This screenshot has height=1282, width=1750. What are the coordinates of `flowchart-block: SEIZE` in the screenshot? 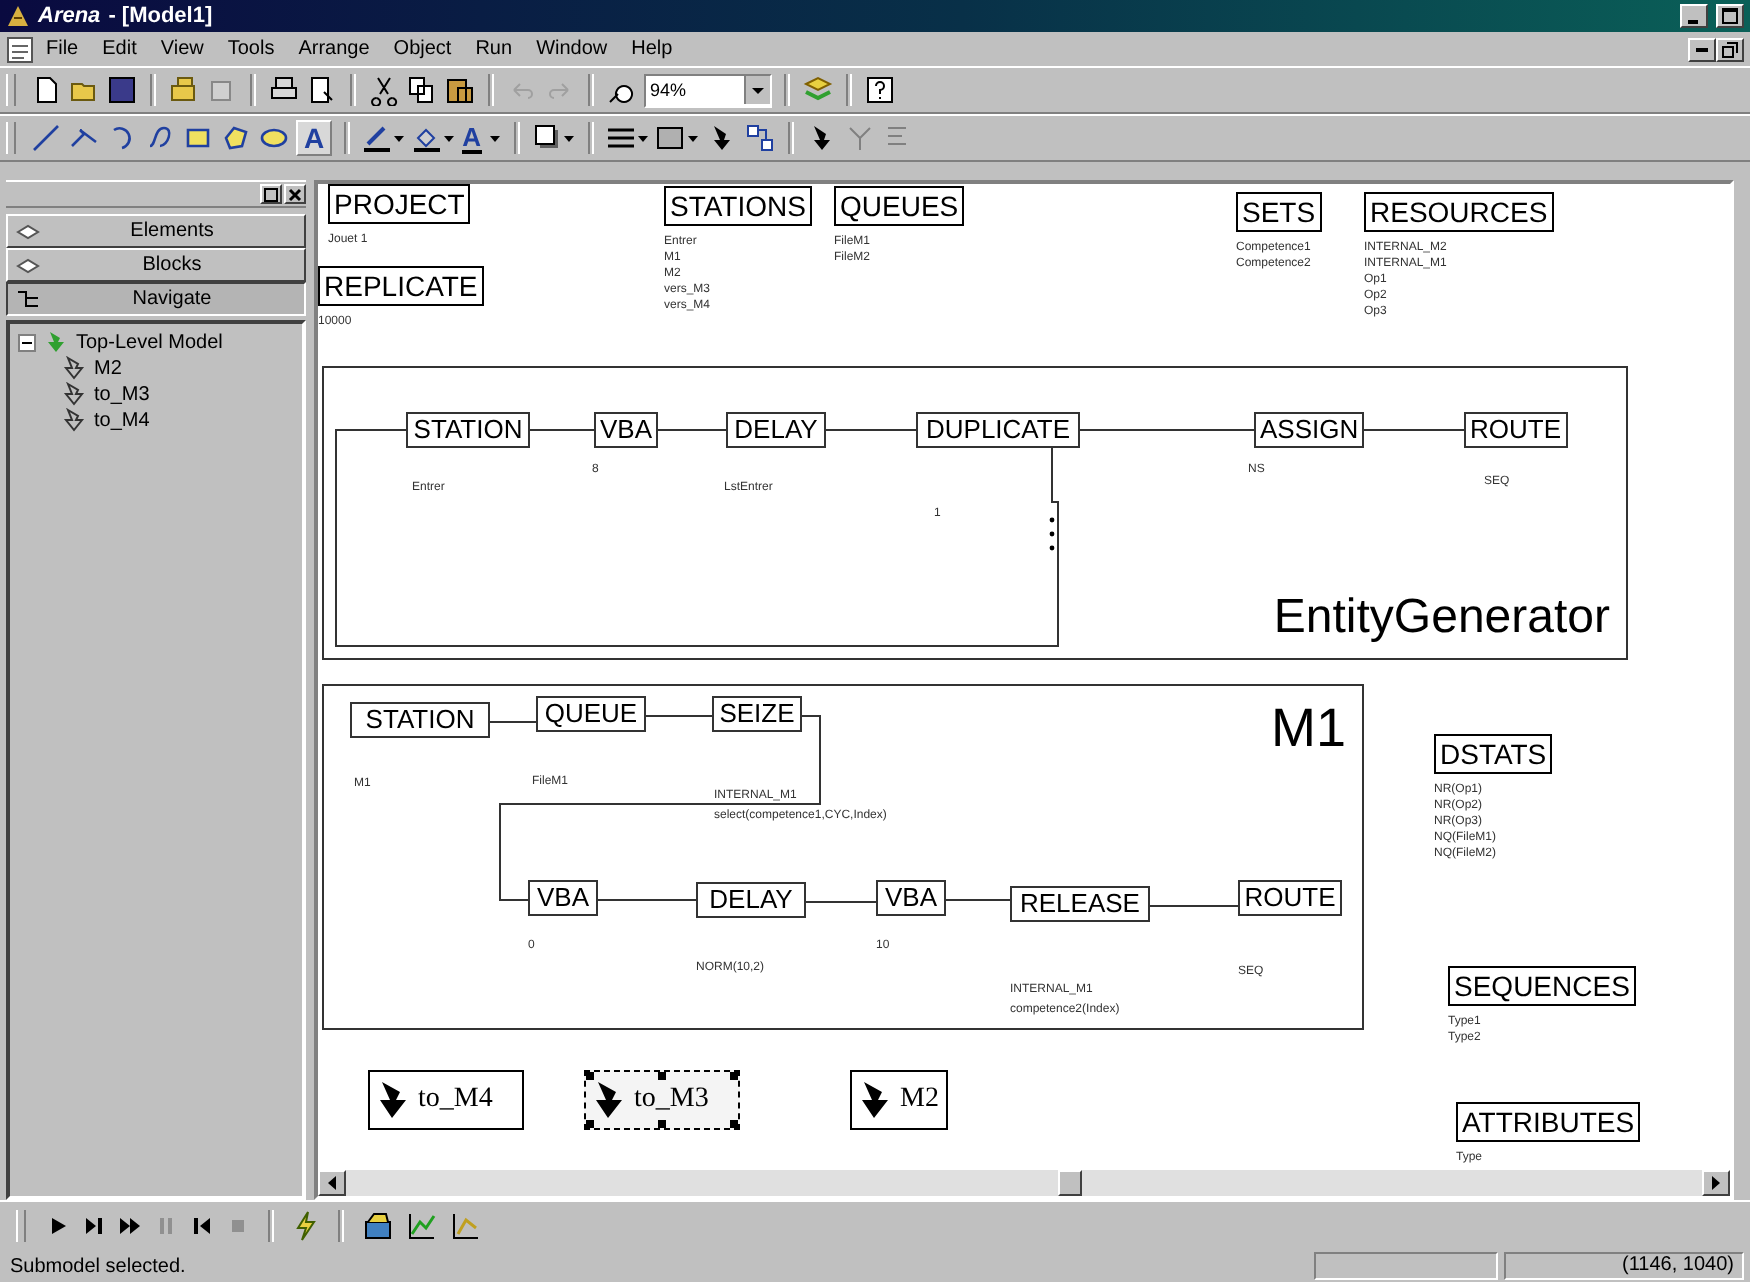 It's located at (757, 714).